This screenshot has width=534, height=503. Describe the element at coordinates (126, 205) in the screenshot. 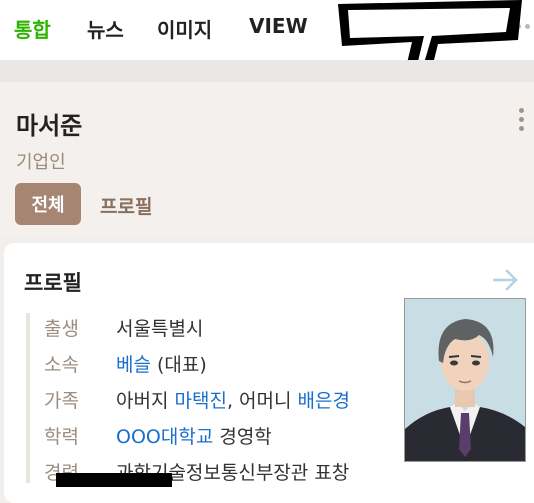

I see `tab-profile: 프로필` at that location.